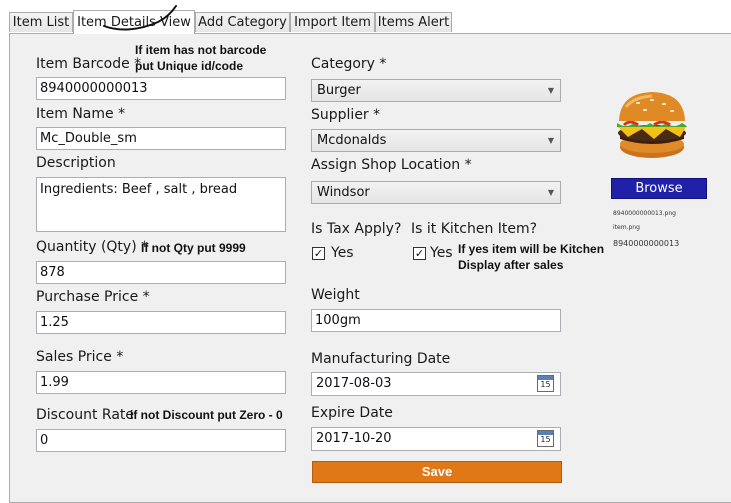 Image resolution: width=731 pixels, height=503 pixels. I want to click on expire-date-label: Expire Date, so click(352, 413).